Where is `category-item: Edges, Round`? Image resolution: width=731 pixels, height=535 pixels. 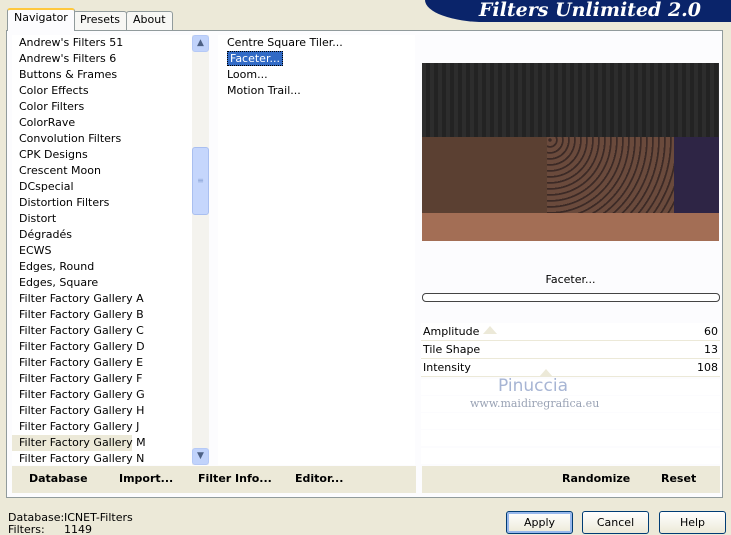
category-item: Edges, Round is located at coordinates (103, 267).